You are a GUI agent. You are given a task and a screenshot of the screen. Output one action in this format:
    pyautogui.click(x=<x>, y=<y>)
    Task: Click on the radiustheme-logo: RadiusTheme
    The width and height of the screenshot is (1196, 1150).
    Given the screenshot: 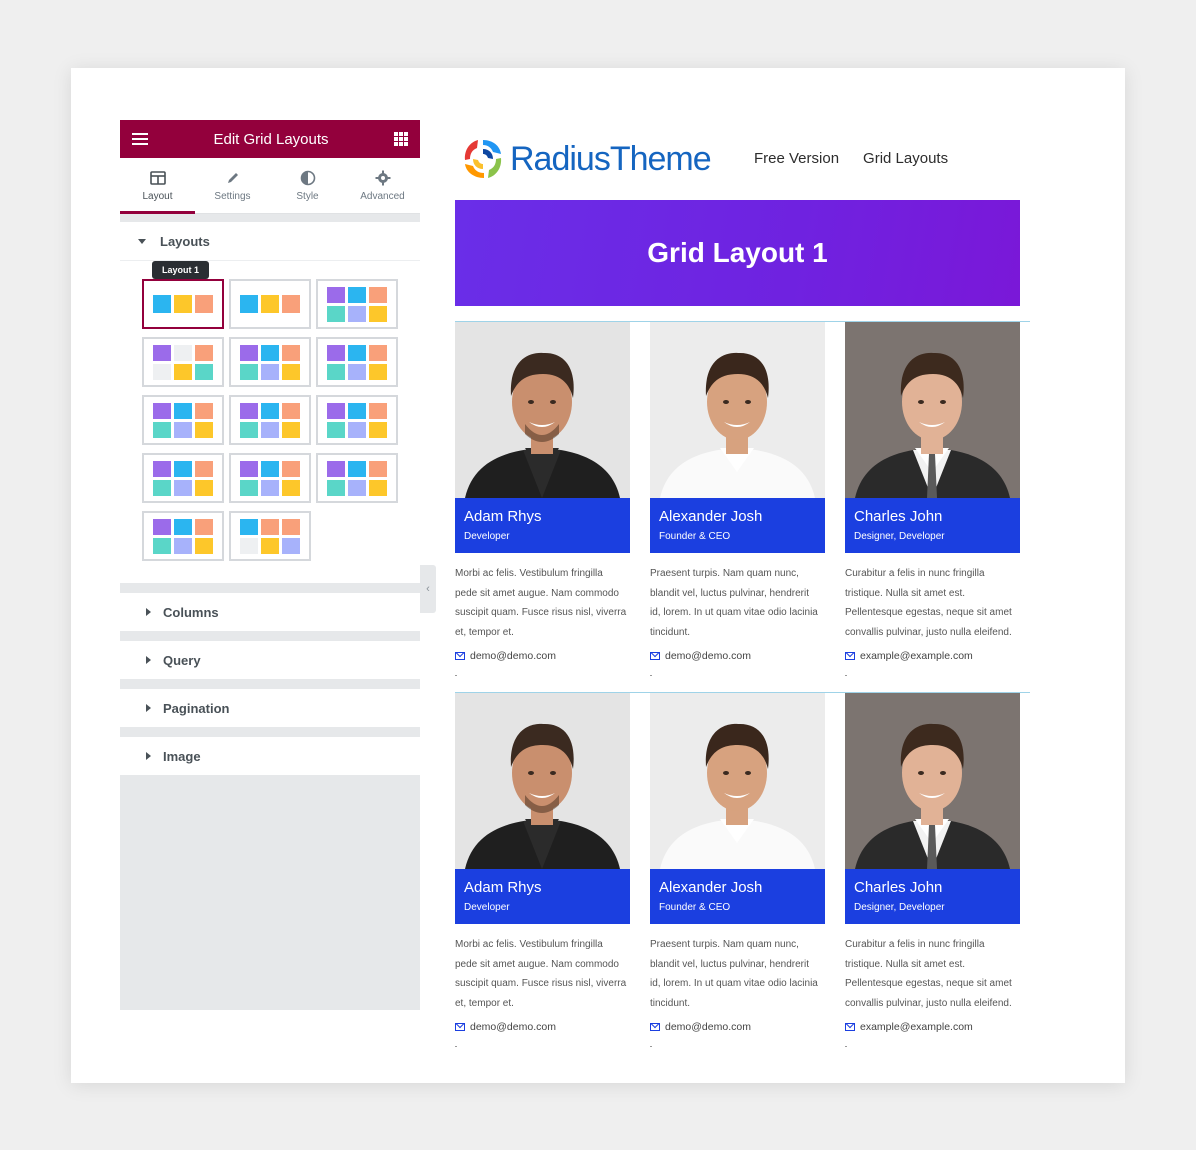 What is the action you would take?
    pyautogui.click(x=586, y=159)
    